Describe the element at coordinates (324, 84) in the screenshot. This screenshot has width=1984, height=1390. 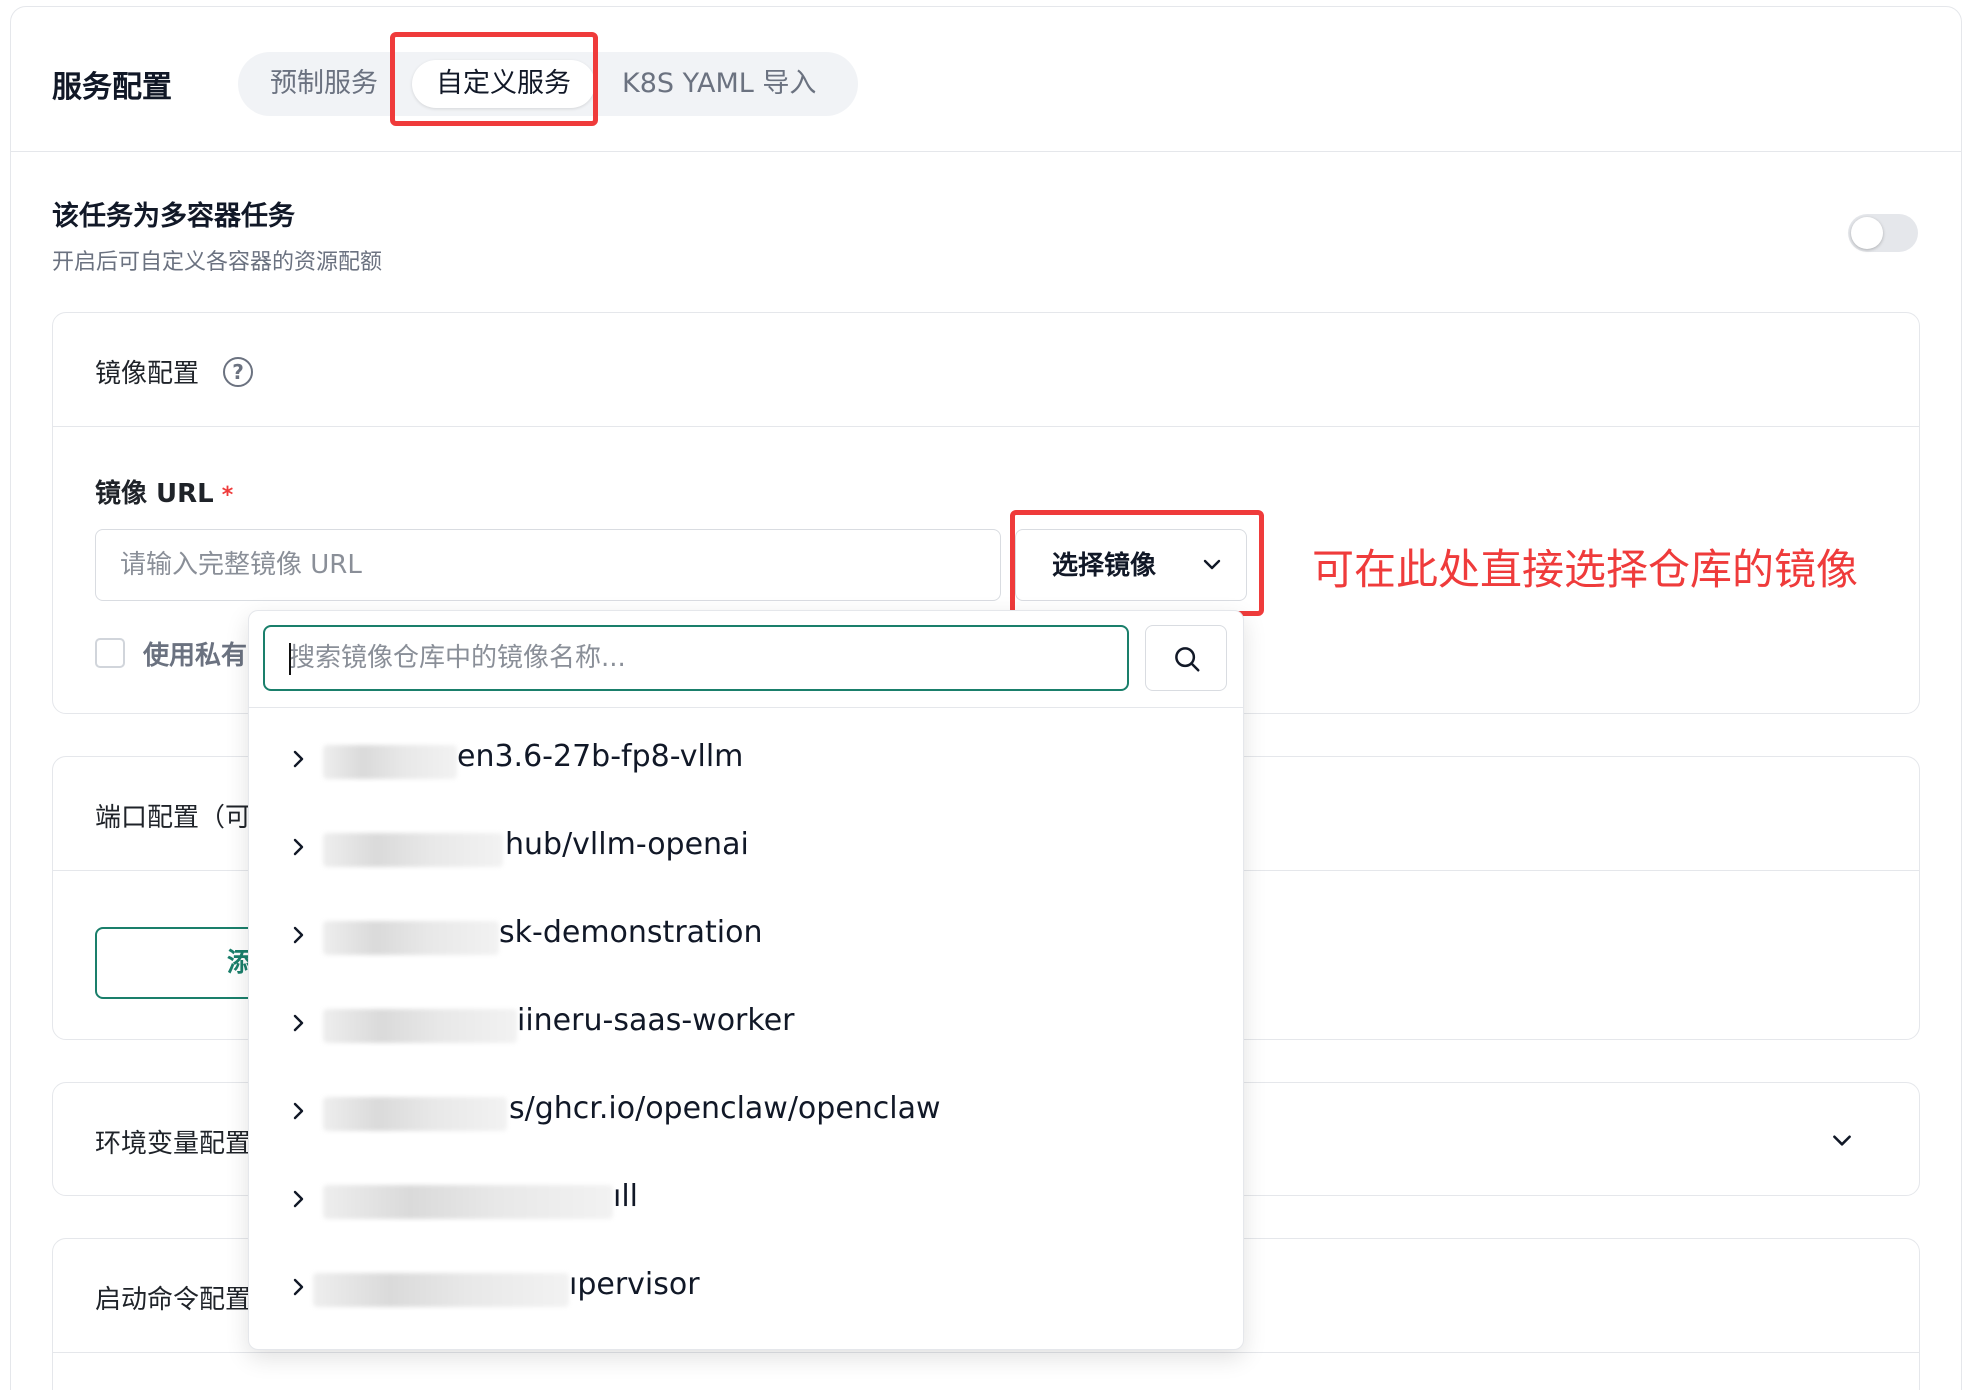
I see `tab-prebuilt-service: 预制服务` at that location.